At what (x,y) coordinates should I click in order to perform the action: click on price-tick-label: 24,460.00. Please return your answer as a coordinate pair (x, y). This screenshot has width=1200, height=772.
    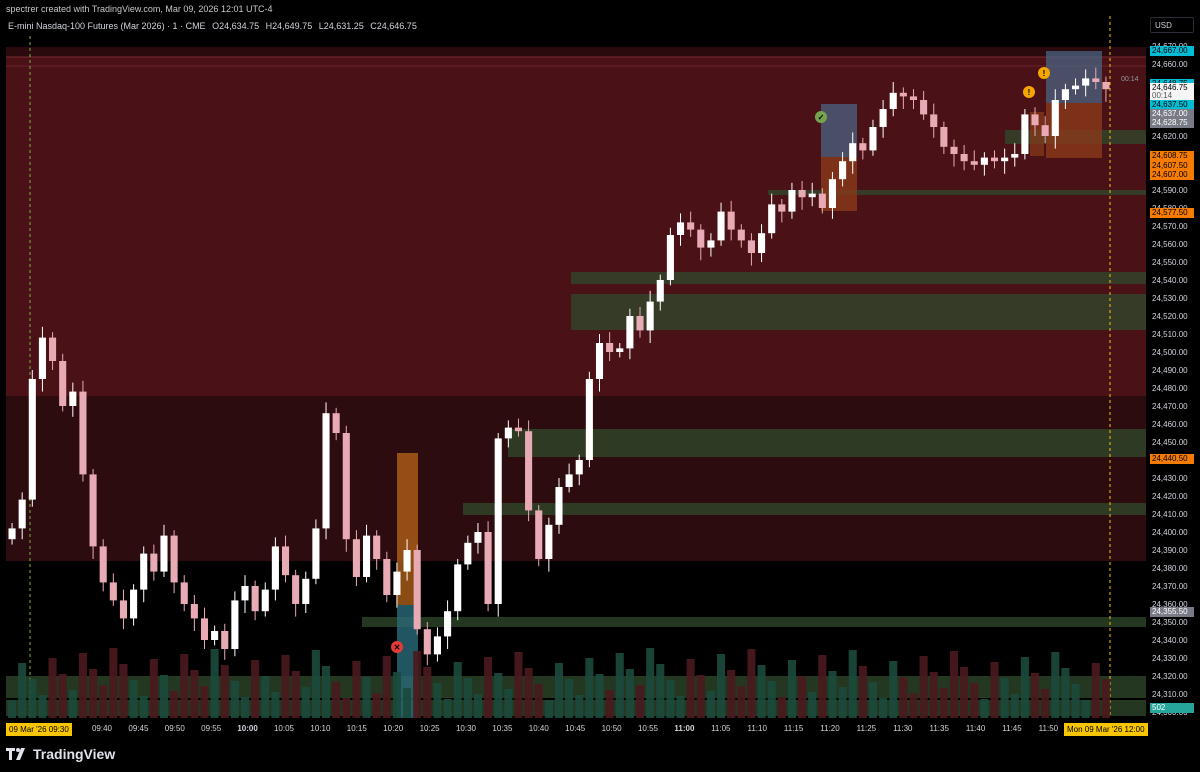
    Looking at the image, I should click on (1170, 424).